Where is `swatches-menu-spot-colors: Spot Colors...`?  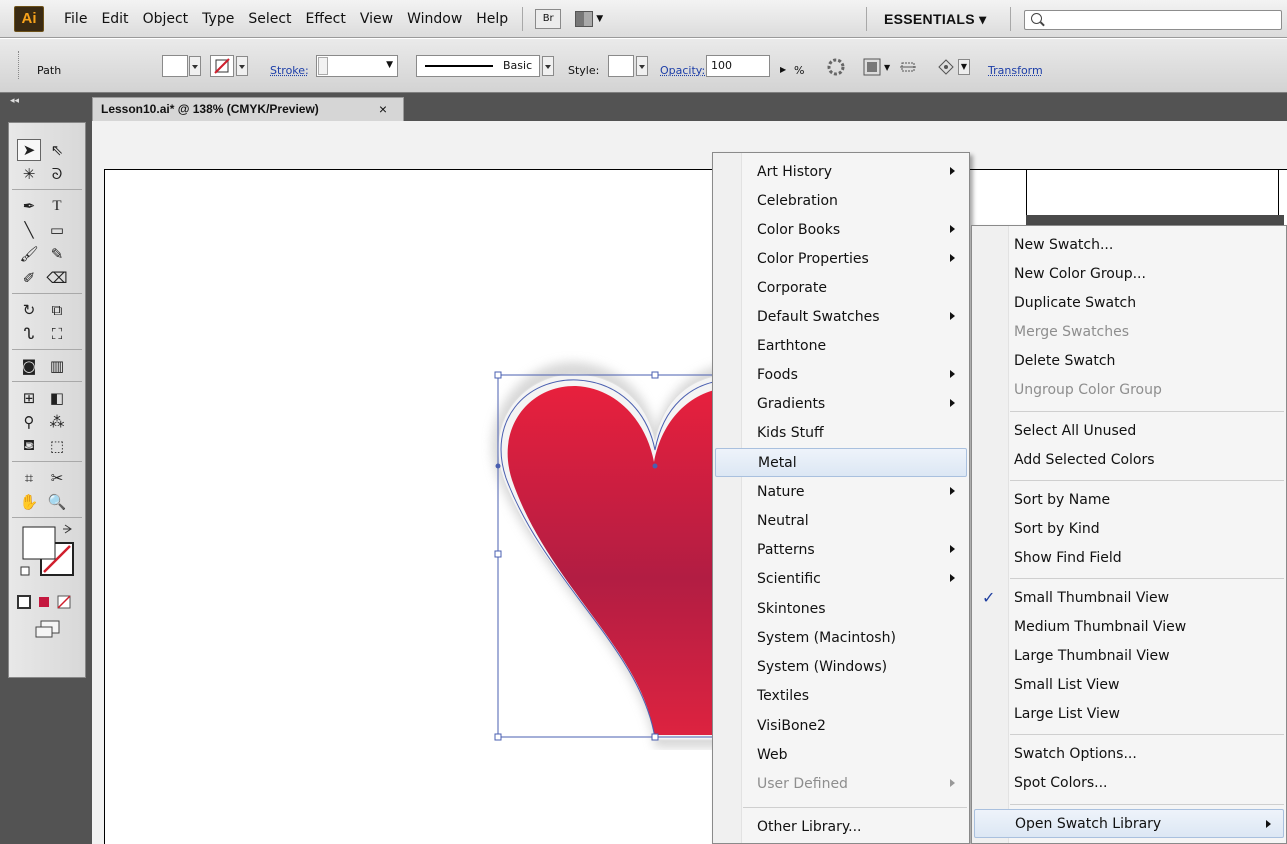 swatches-menu-spot-colors: Spot Colors... is located at coordinates (1129, 782).